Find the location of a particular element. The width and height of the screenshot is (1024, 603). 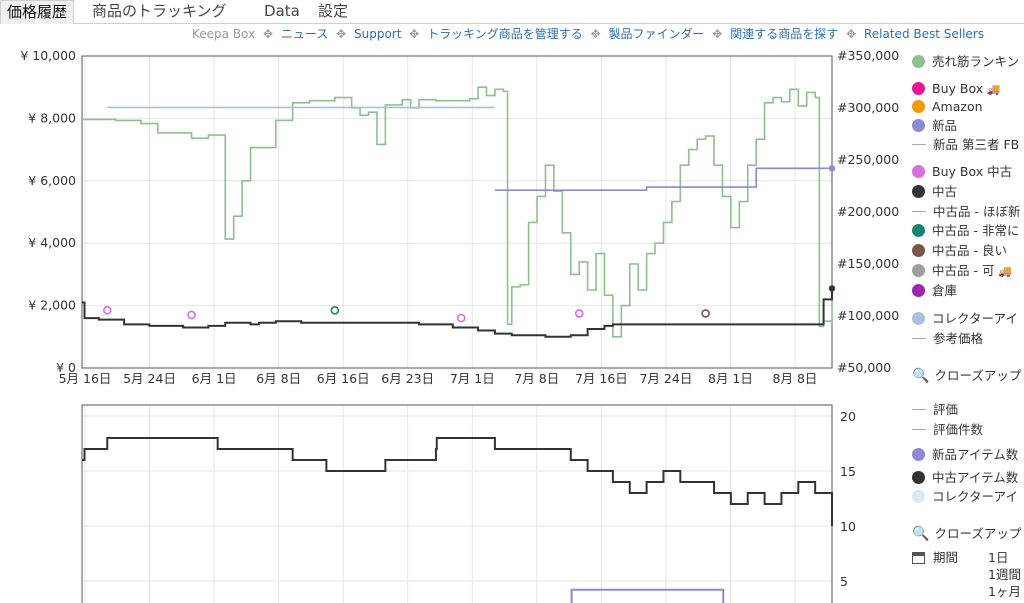

legend-item: Amazon is located at coordinates (947, 107).